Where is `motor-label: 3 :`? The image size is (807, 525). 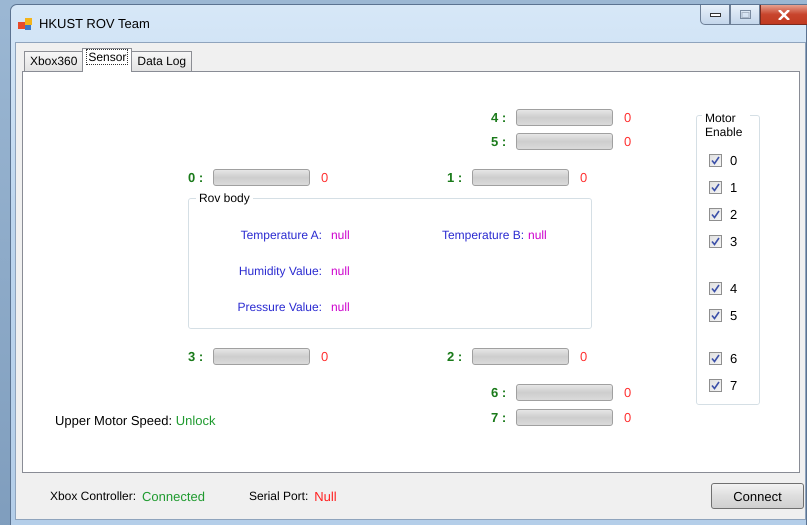
motor-label: 3 : is located at coordinates (196, 356).